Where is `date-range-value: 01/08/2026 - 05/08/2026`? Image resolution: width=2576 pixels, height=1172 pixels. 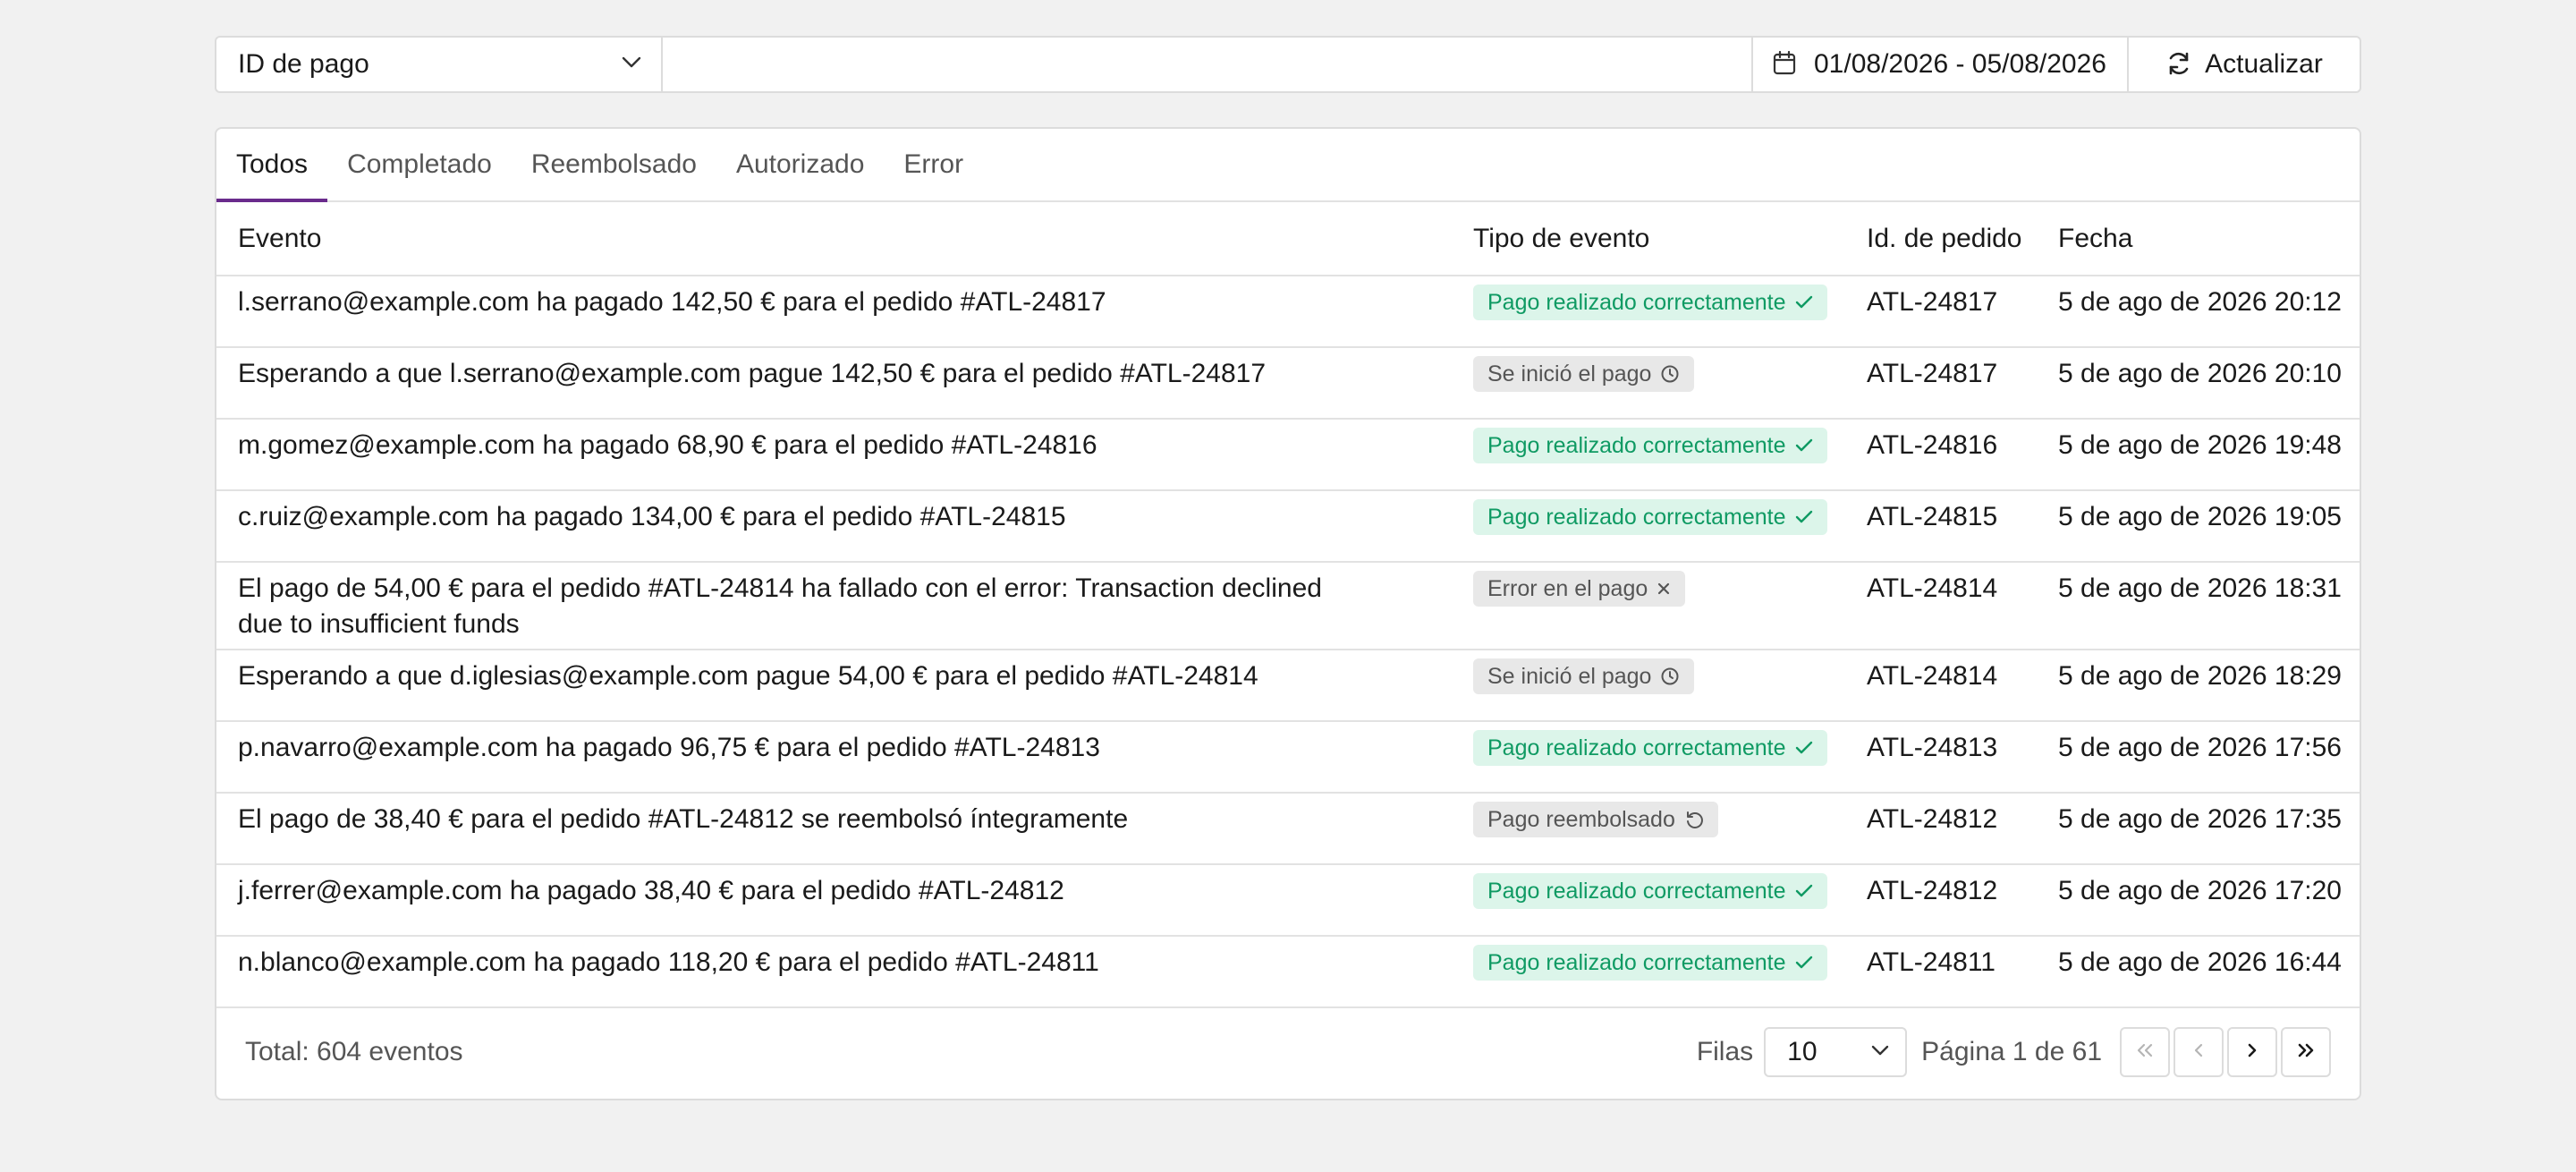 date-range-value: 01/08/2026 - 05/08/2026 is located at coordinates (1960, 64).